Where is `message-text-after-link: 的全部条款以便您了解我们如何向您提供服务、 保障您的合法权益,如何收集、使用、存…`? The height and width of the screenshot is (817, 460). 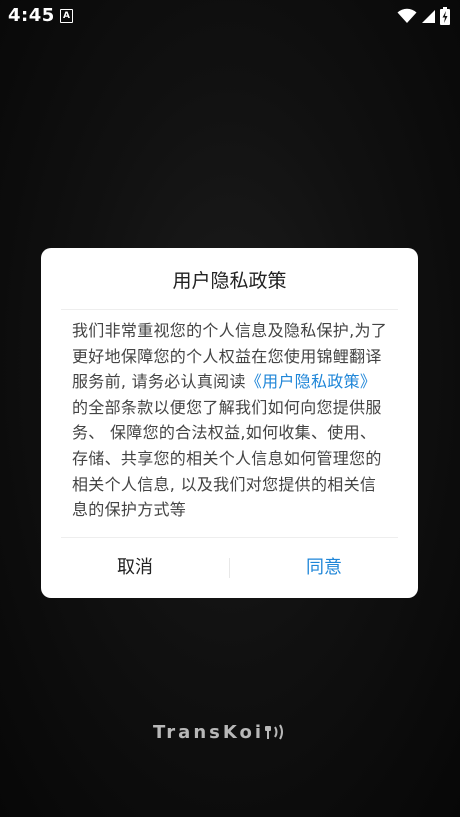
message-text-after-link: 的全部条款以便您了解我们如何向您提供服务、 保障您的合法权益,如何收集、使用、存… is located at coordinates (227, 458).